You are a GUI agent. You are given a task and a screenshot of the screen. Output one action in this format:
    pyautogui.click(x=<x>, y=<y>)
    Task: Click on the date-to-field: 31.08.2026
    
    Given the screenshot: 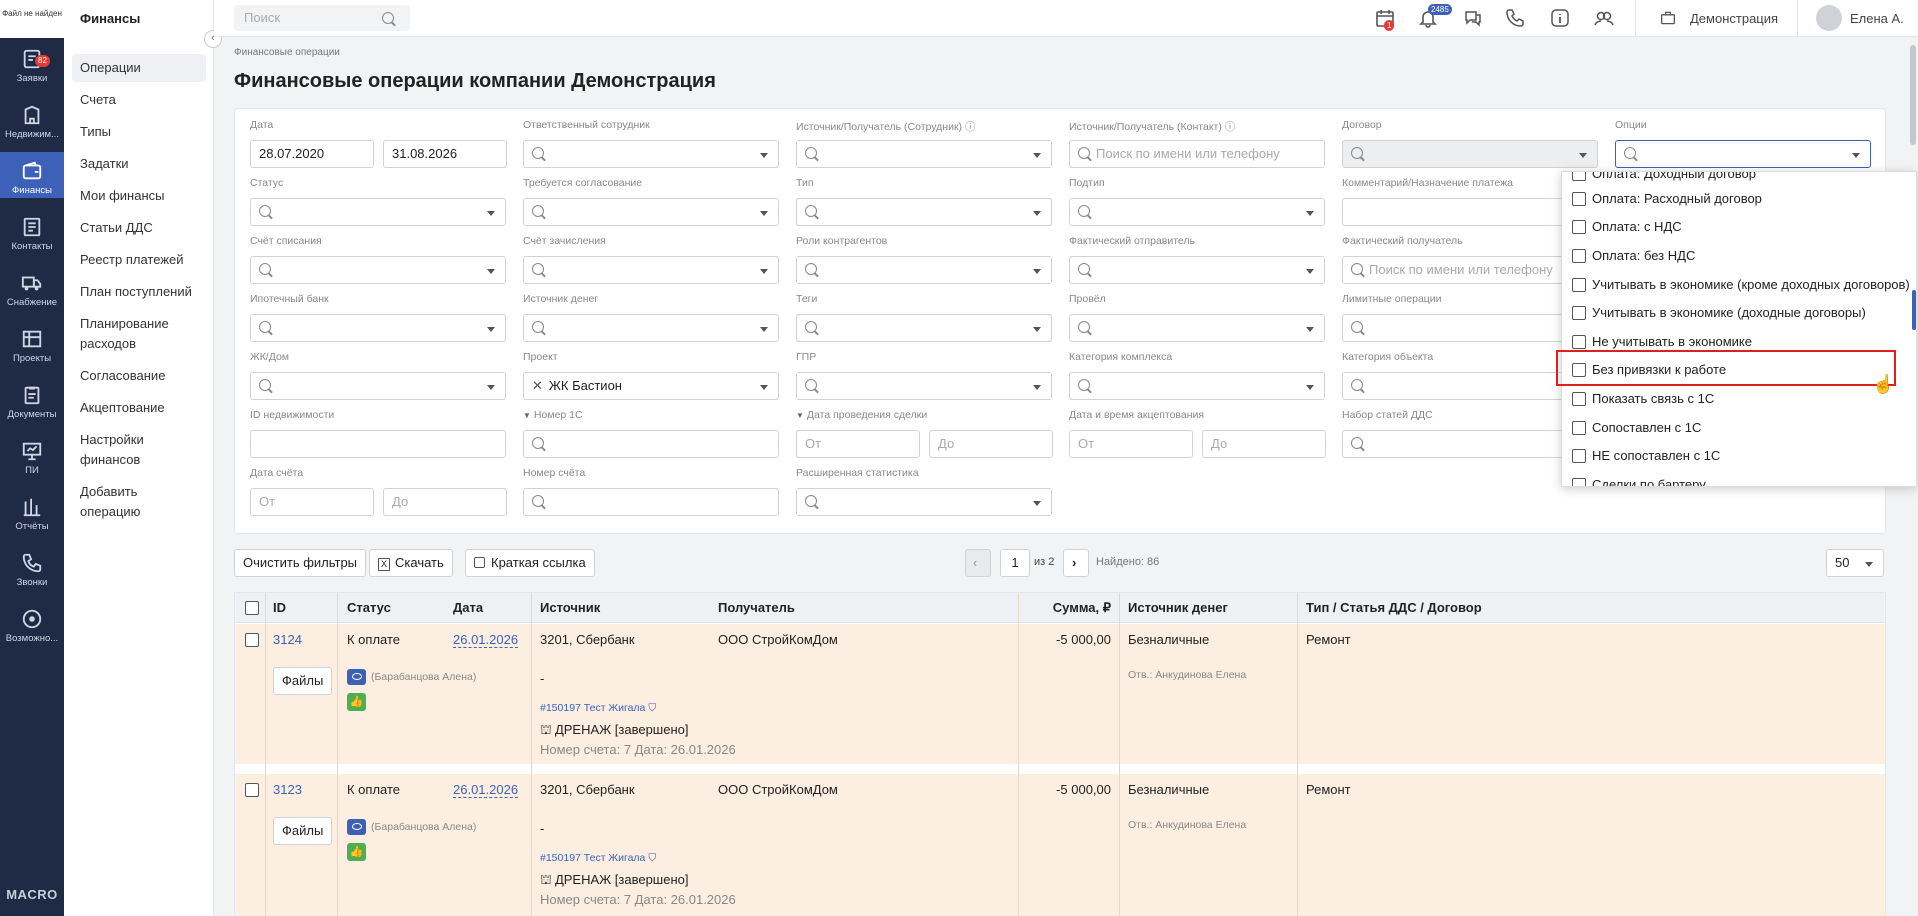 What is the action you would take?
    pyautogui.click(x=445, y=154)
    